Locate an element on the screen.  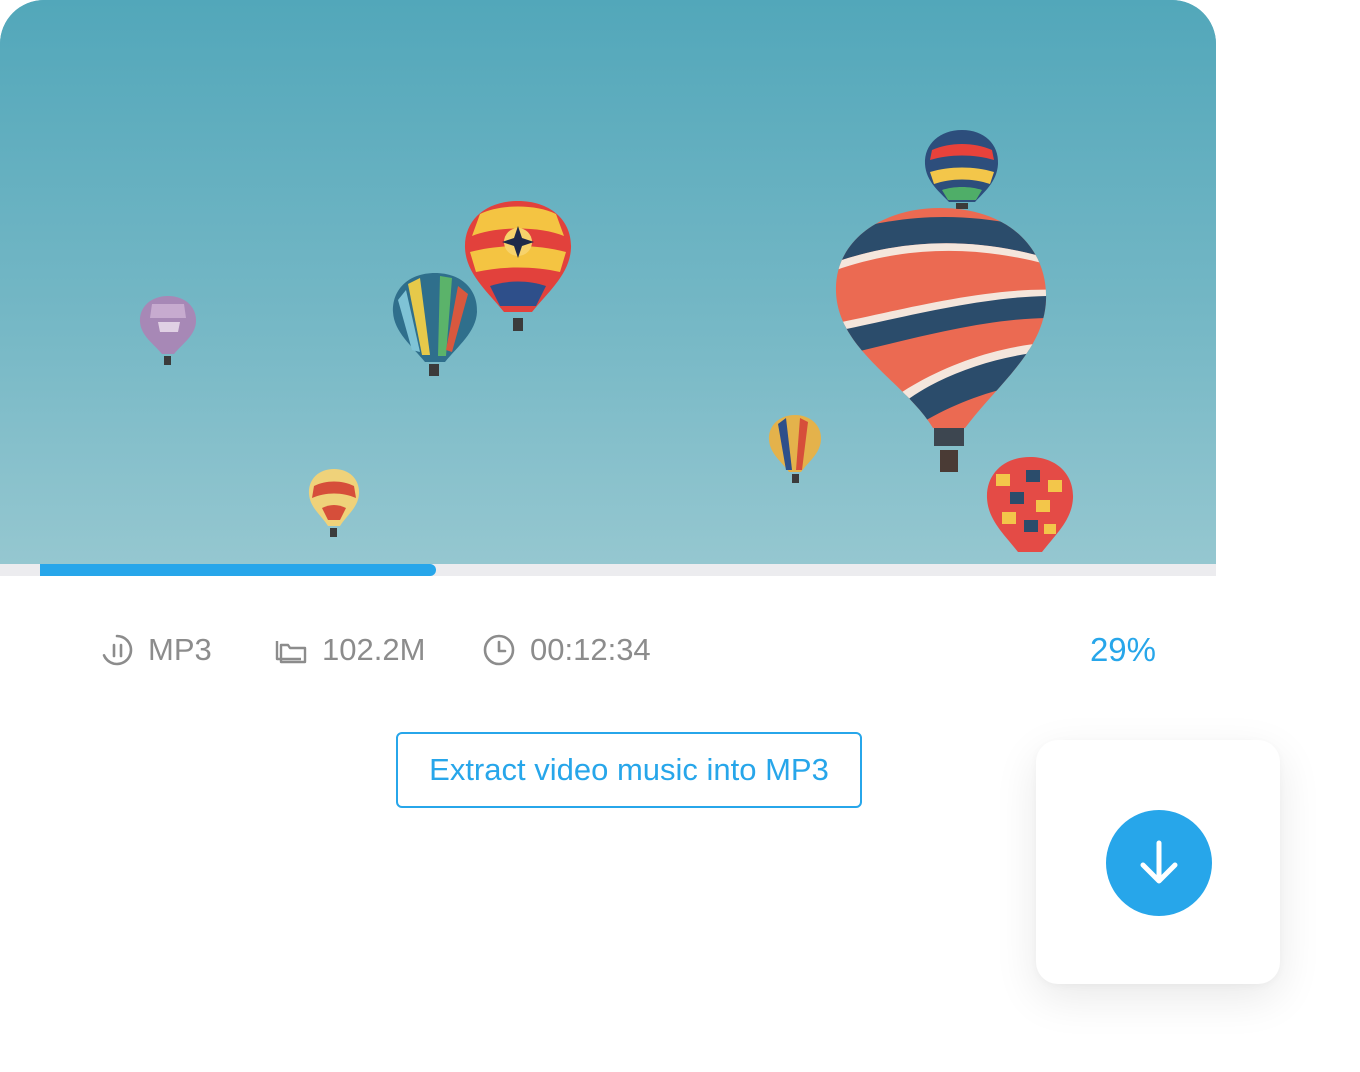
meta-duration: 00:12:34 is located at coordinates (566, 650).